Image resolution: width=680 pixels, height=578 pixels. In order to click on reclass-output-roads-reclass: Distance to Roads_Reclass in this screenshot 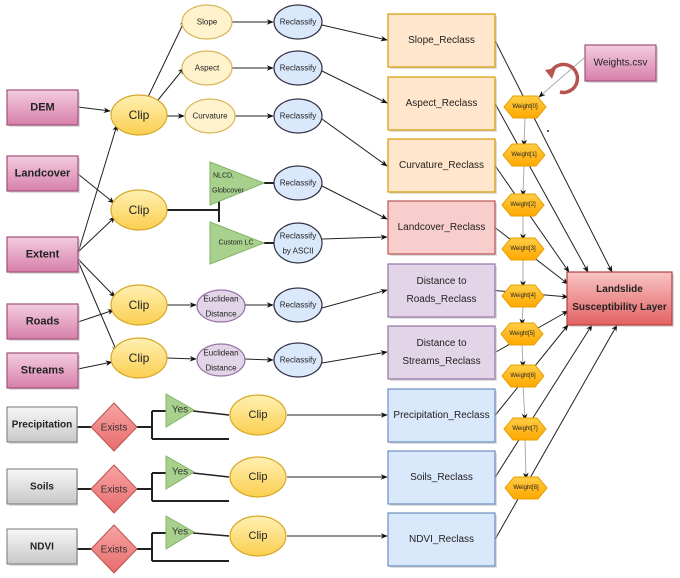, I will do `click(442, 291)`.